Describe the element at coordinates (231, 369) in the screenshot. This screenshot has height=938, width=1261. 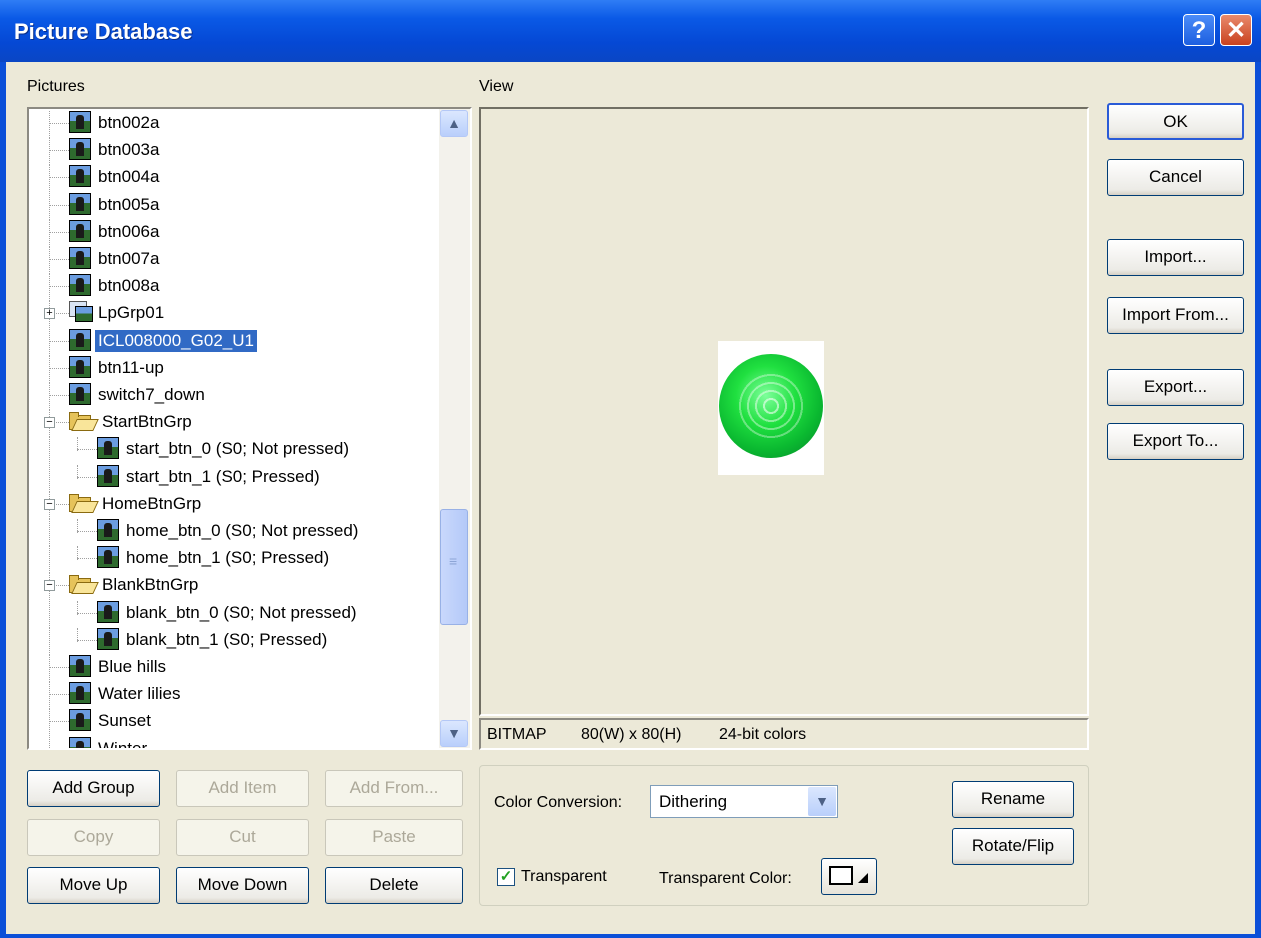
I see `tree-item: btn11-up` at that location.